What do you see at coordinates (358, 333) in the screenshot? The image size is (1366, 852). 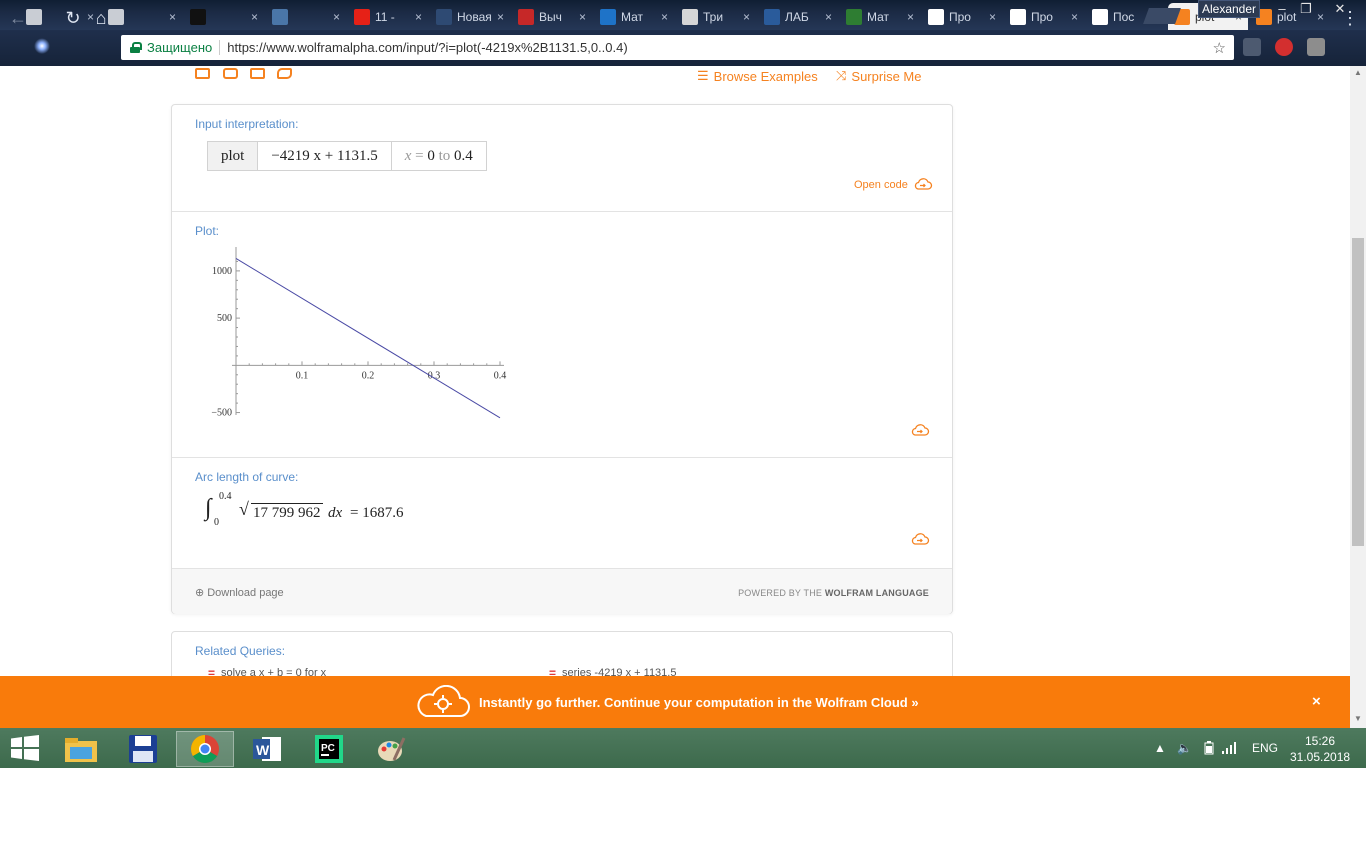 I see `plot-chart: 0.1 0.2 0.3 0.41000500−500` at bounding box center [358, 333].